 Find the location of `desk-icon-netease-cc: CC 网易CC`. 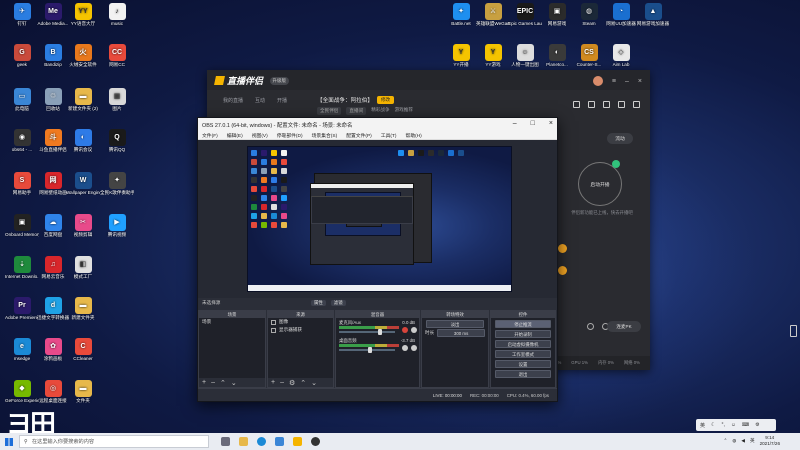

desk-icon-netease-cc: CC 网易CC is located at coordinates (117, 55).